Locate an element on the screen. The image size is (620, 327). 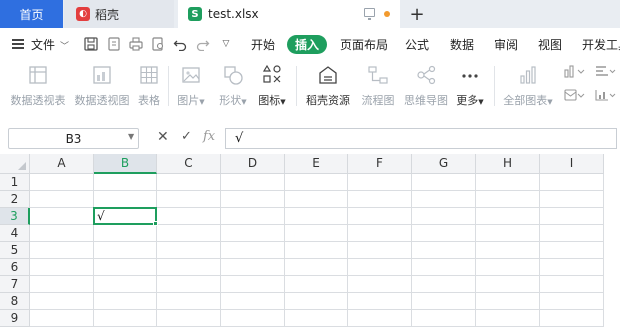
cell-c8 is located at coordinates (189, 301).